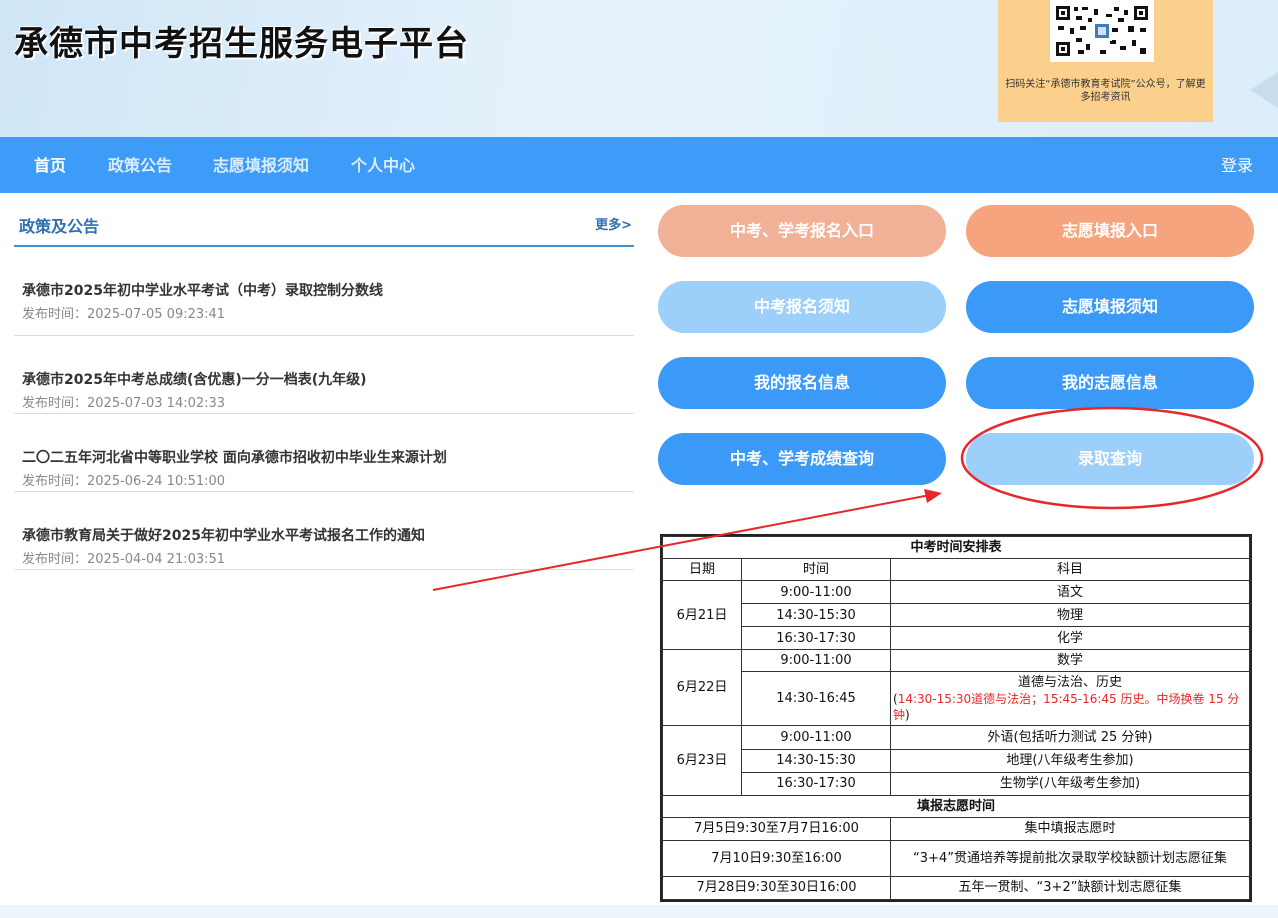  I want to click on footer-strip, so click(639, 911).